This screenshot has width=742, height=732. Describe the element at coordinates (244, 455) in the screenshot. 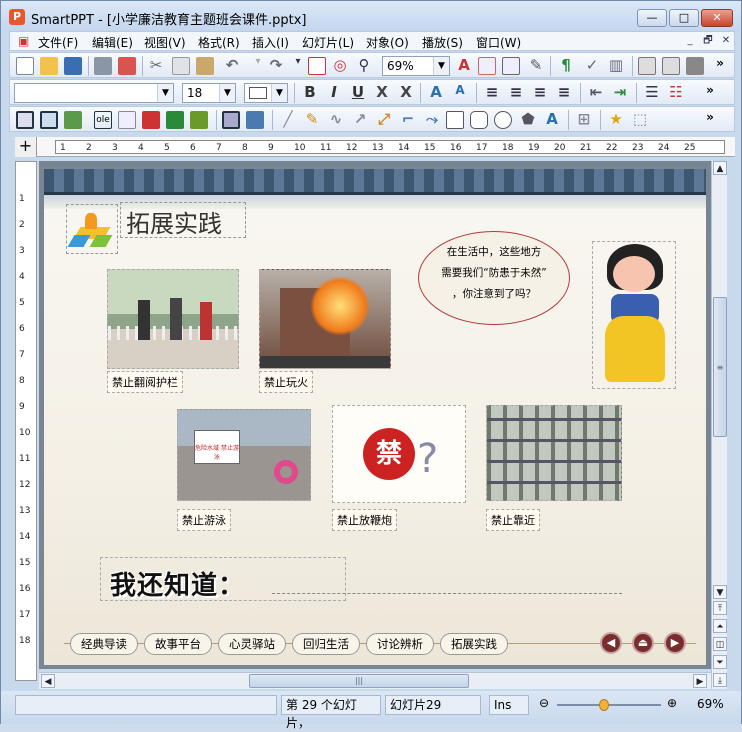

I see `photo-swimming: 危险水域 禁止游泳` at that location.